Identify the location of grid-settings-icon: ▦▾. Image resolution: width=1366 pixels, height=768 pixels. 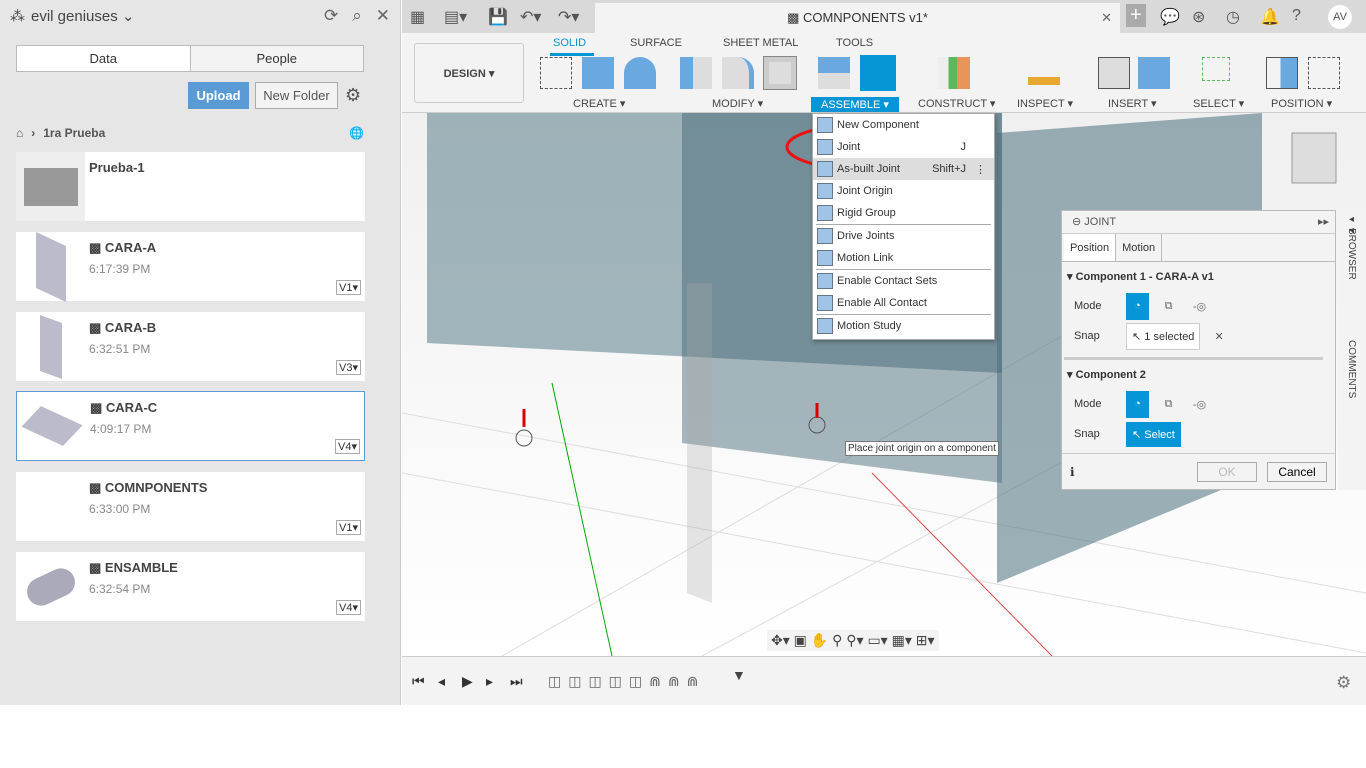
(904, 640).